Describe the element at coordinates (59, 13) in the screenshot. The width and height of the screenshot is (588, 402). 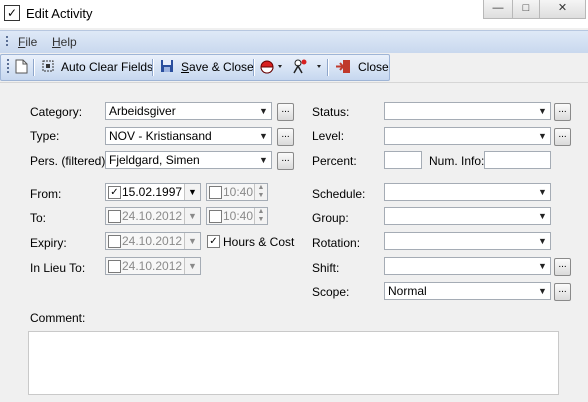
I see `window-title: Edit Activity` at that location.